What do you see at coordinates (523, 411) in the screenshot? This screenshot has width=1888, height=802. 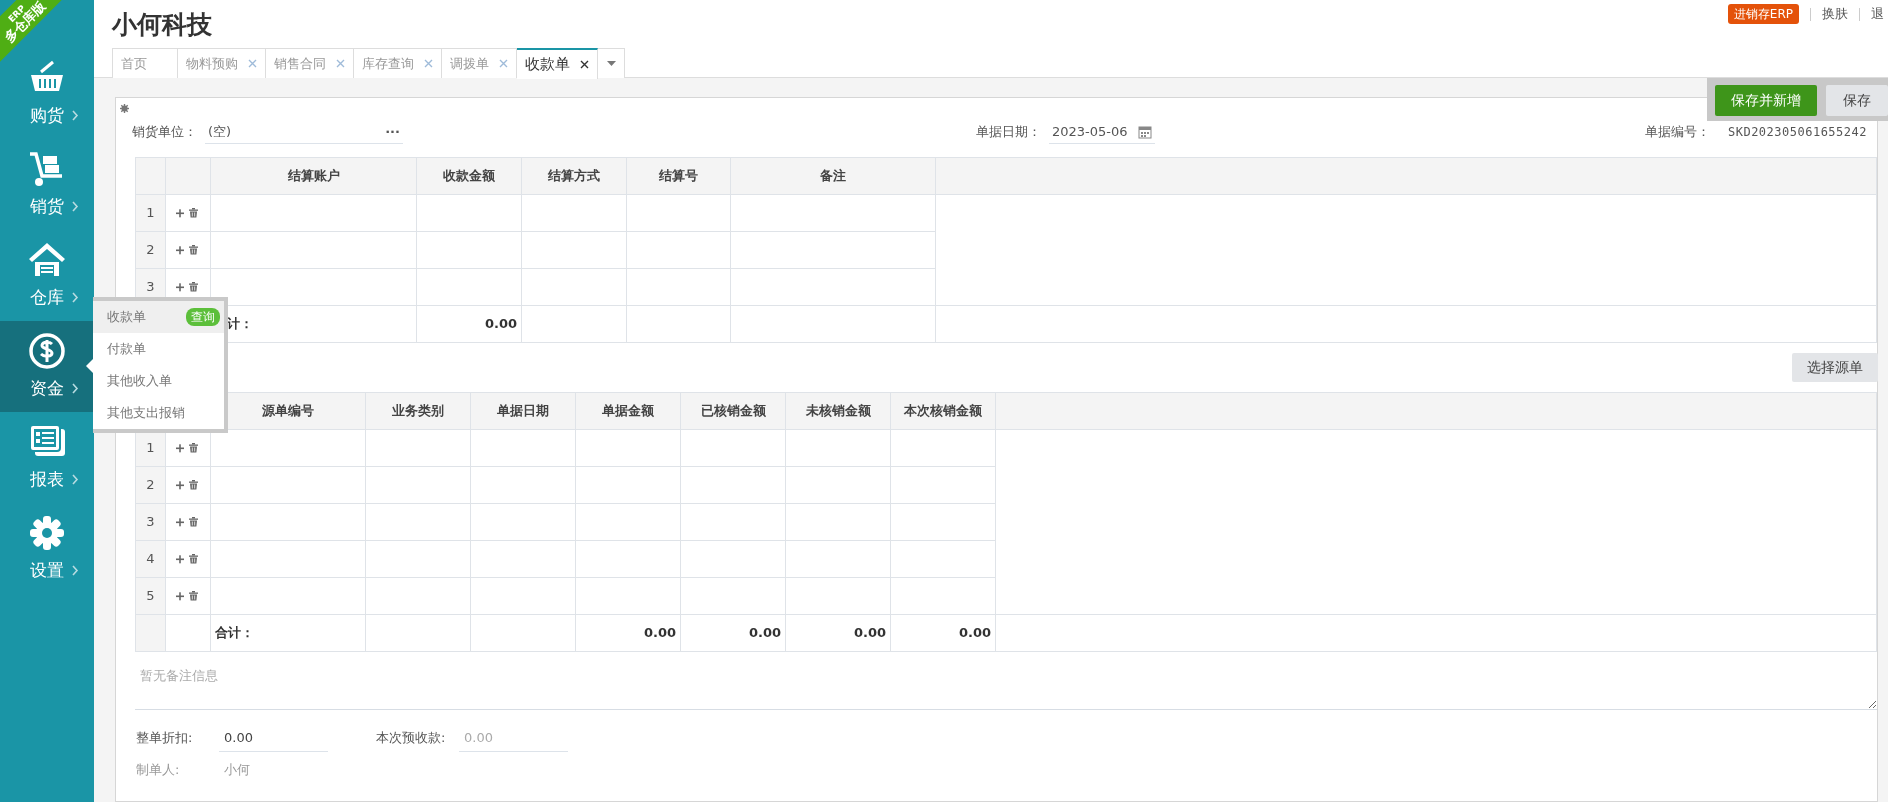 I see `column-header: 单据日期` at bounding box center [523, 411].